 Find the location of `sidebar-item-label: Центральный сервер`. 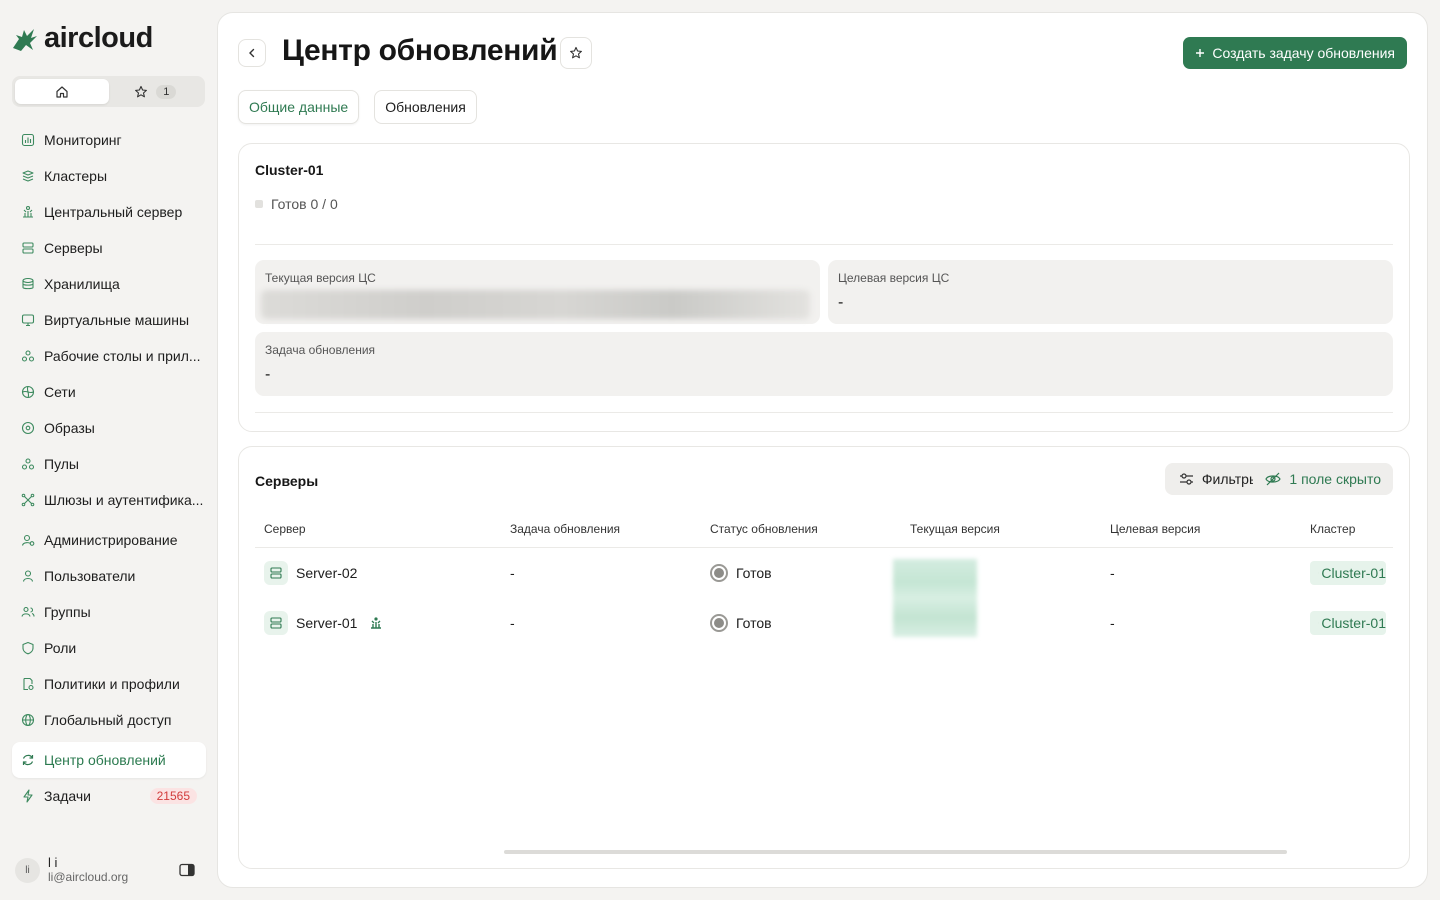

sidebar-item-label: Центральный сервер is located at coordinates (113, 212).